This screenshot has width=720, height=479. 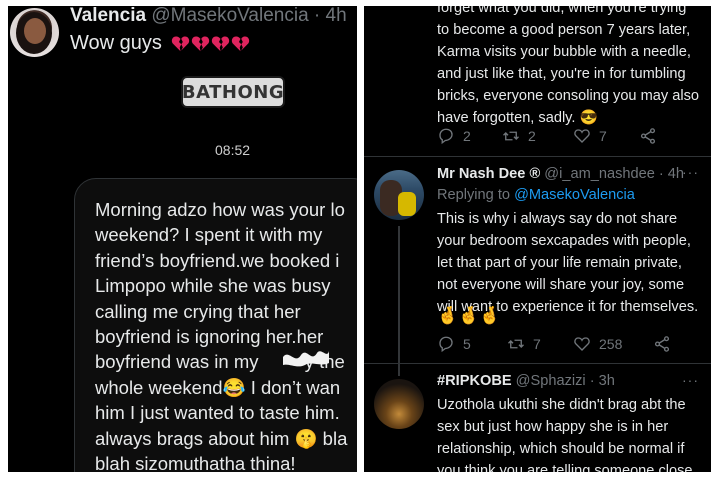 I want to click on tweet-text: Wow guys, so click(x=160, y=43).